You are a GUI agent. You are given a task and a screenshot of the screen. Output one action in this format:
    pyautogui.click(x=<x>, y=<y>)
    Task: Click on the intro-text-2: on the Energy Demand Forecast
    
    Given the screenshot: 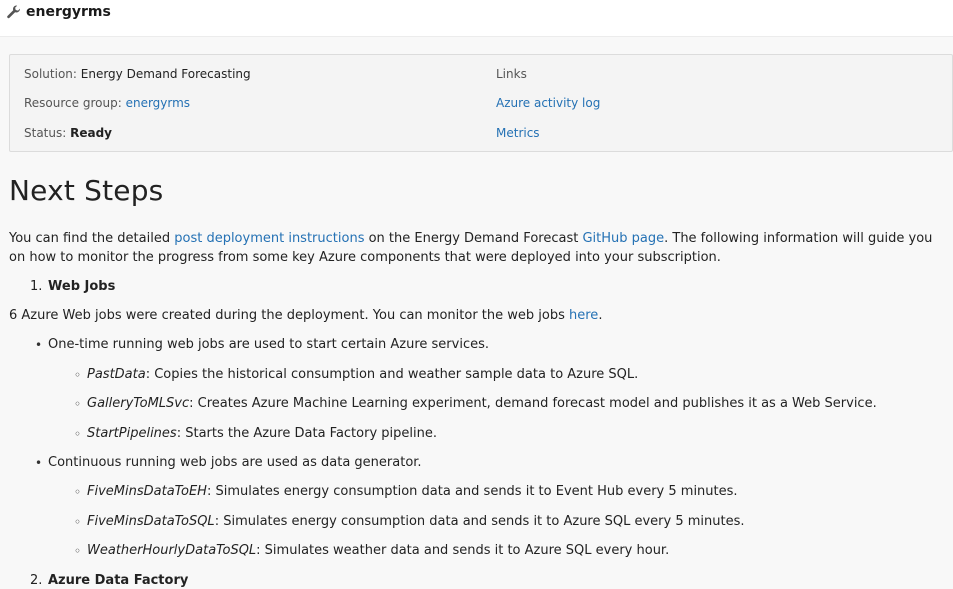 What is the action you would take?
    pyautogui.click(x=473, y=238)
    